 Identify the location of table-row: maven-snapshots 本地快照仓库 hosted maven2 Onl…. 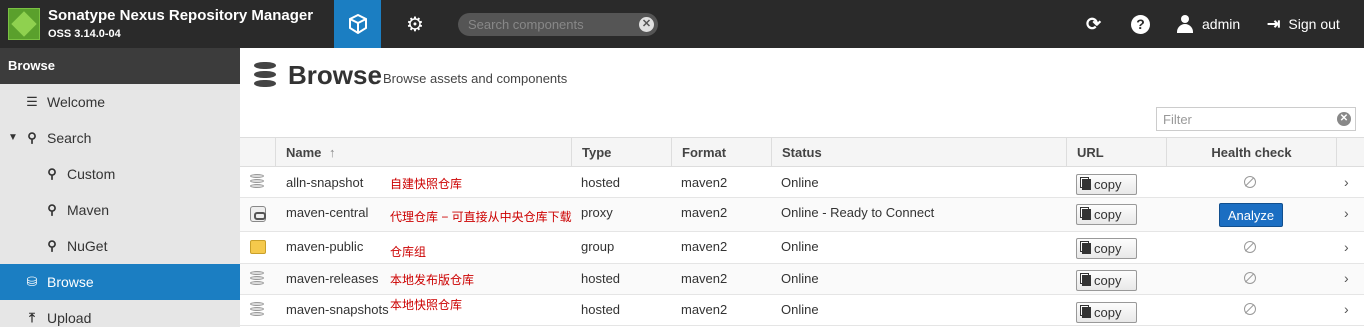
(802, 310).